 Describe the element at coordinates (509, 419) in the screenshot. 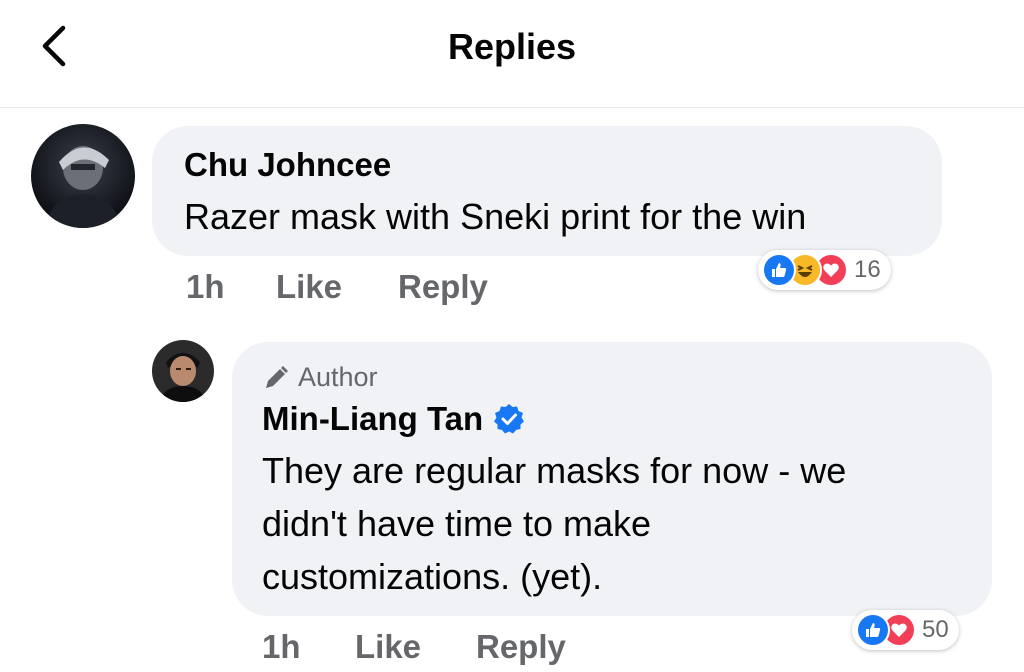

I see `verified-badge-icon` at that location.